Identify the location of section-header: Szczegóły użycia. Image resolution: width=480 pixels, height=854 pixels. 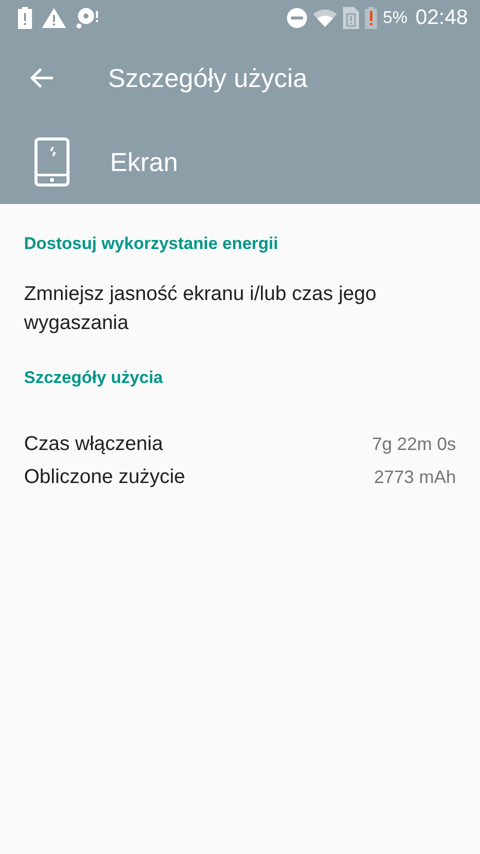
(94, 378).